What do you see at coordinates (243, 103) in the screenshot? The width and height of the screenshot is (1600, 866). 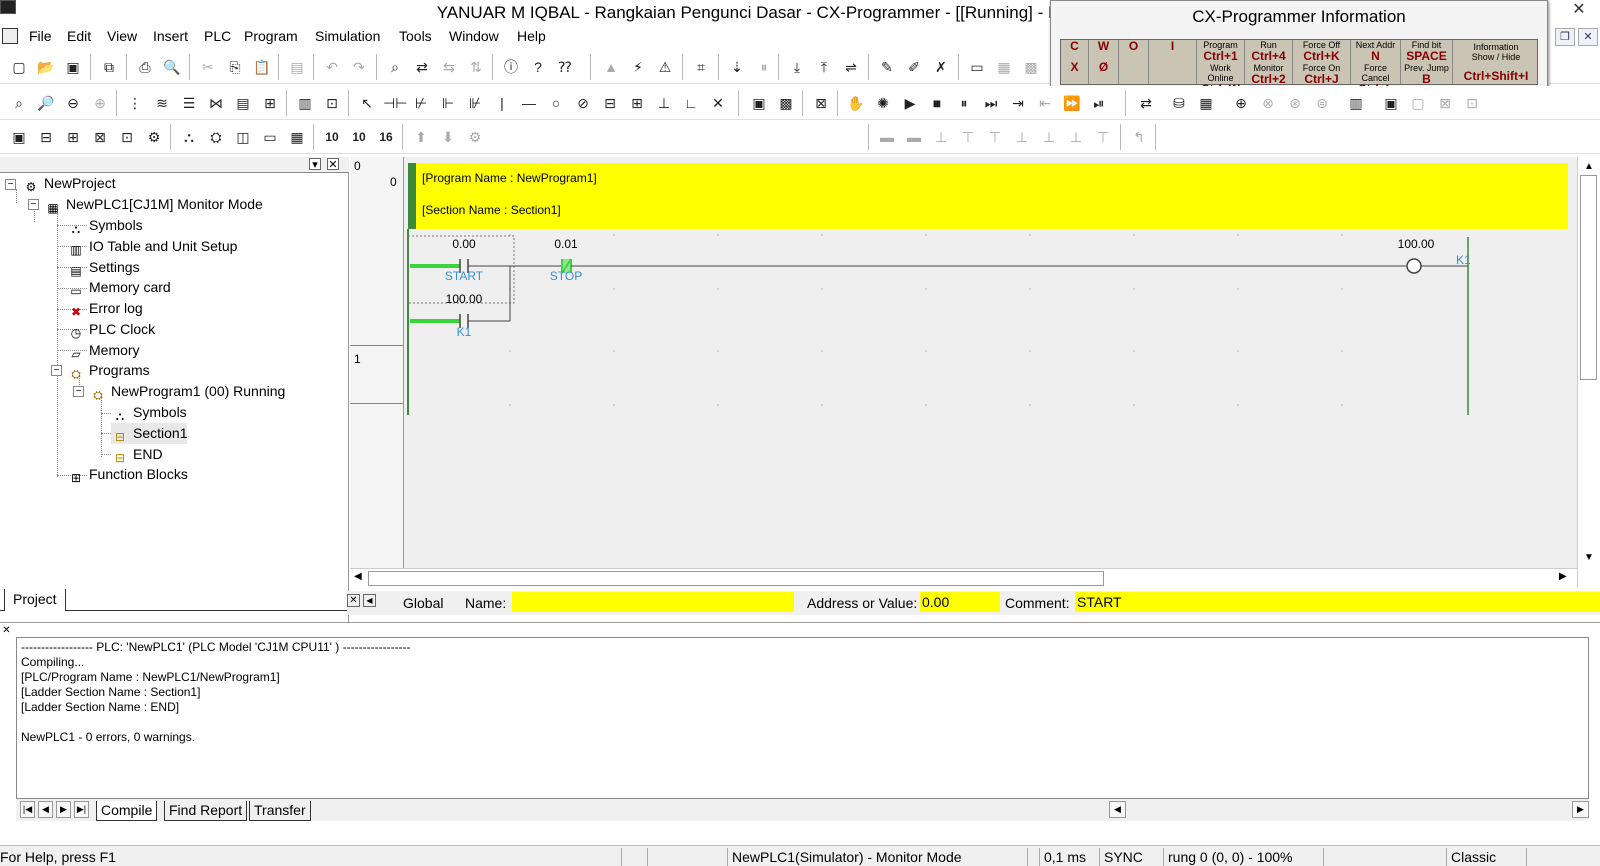 I see `table-icon: ▤` at bounding box center [243, 103].